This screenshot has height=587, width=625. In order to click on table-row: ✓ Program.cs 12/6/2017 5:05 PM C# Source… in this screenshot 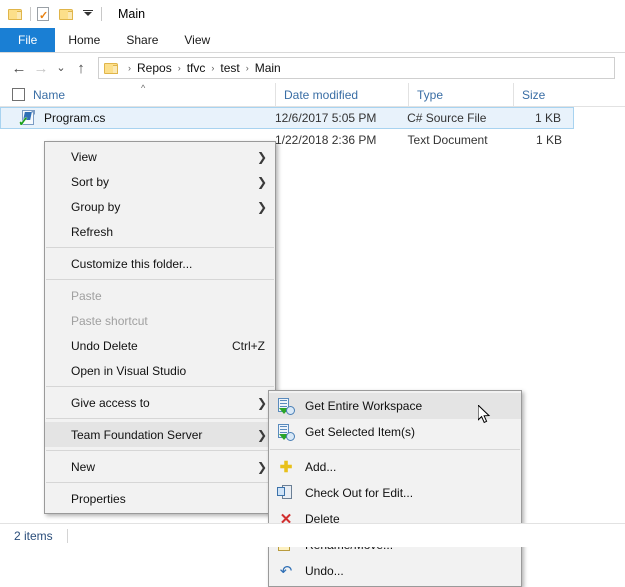, I will do `click(287, 118)`.